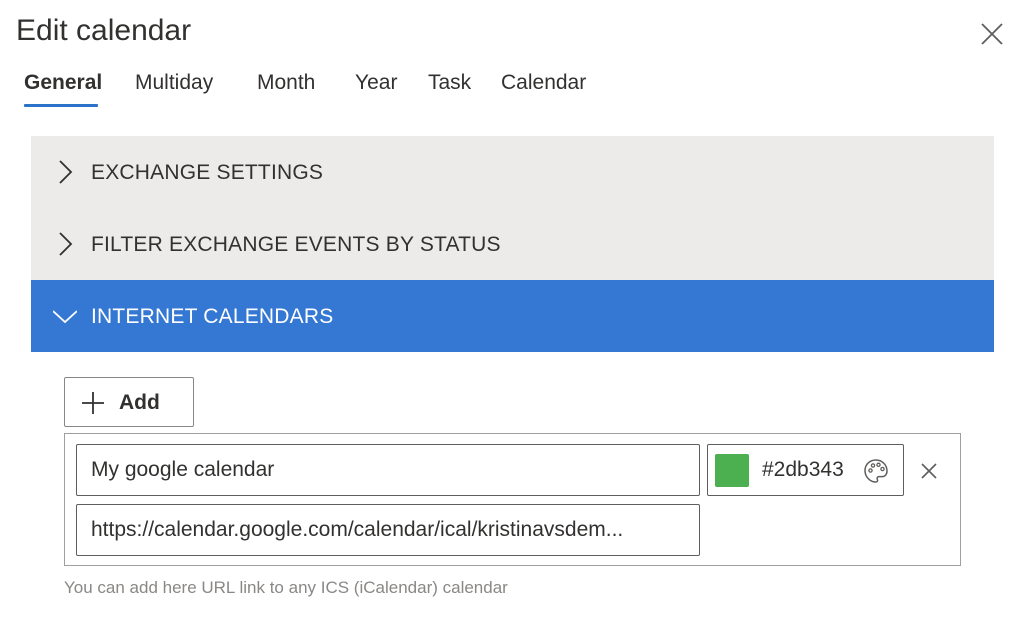 This screenshot has height=618, width=1024. I want to click on section-label: FILTER EXCHANGE EVENTS BY STATUS, so click(296, 244).